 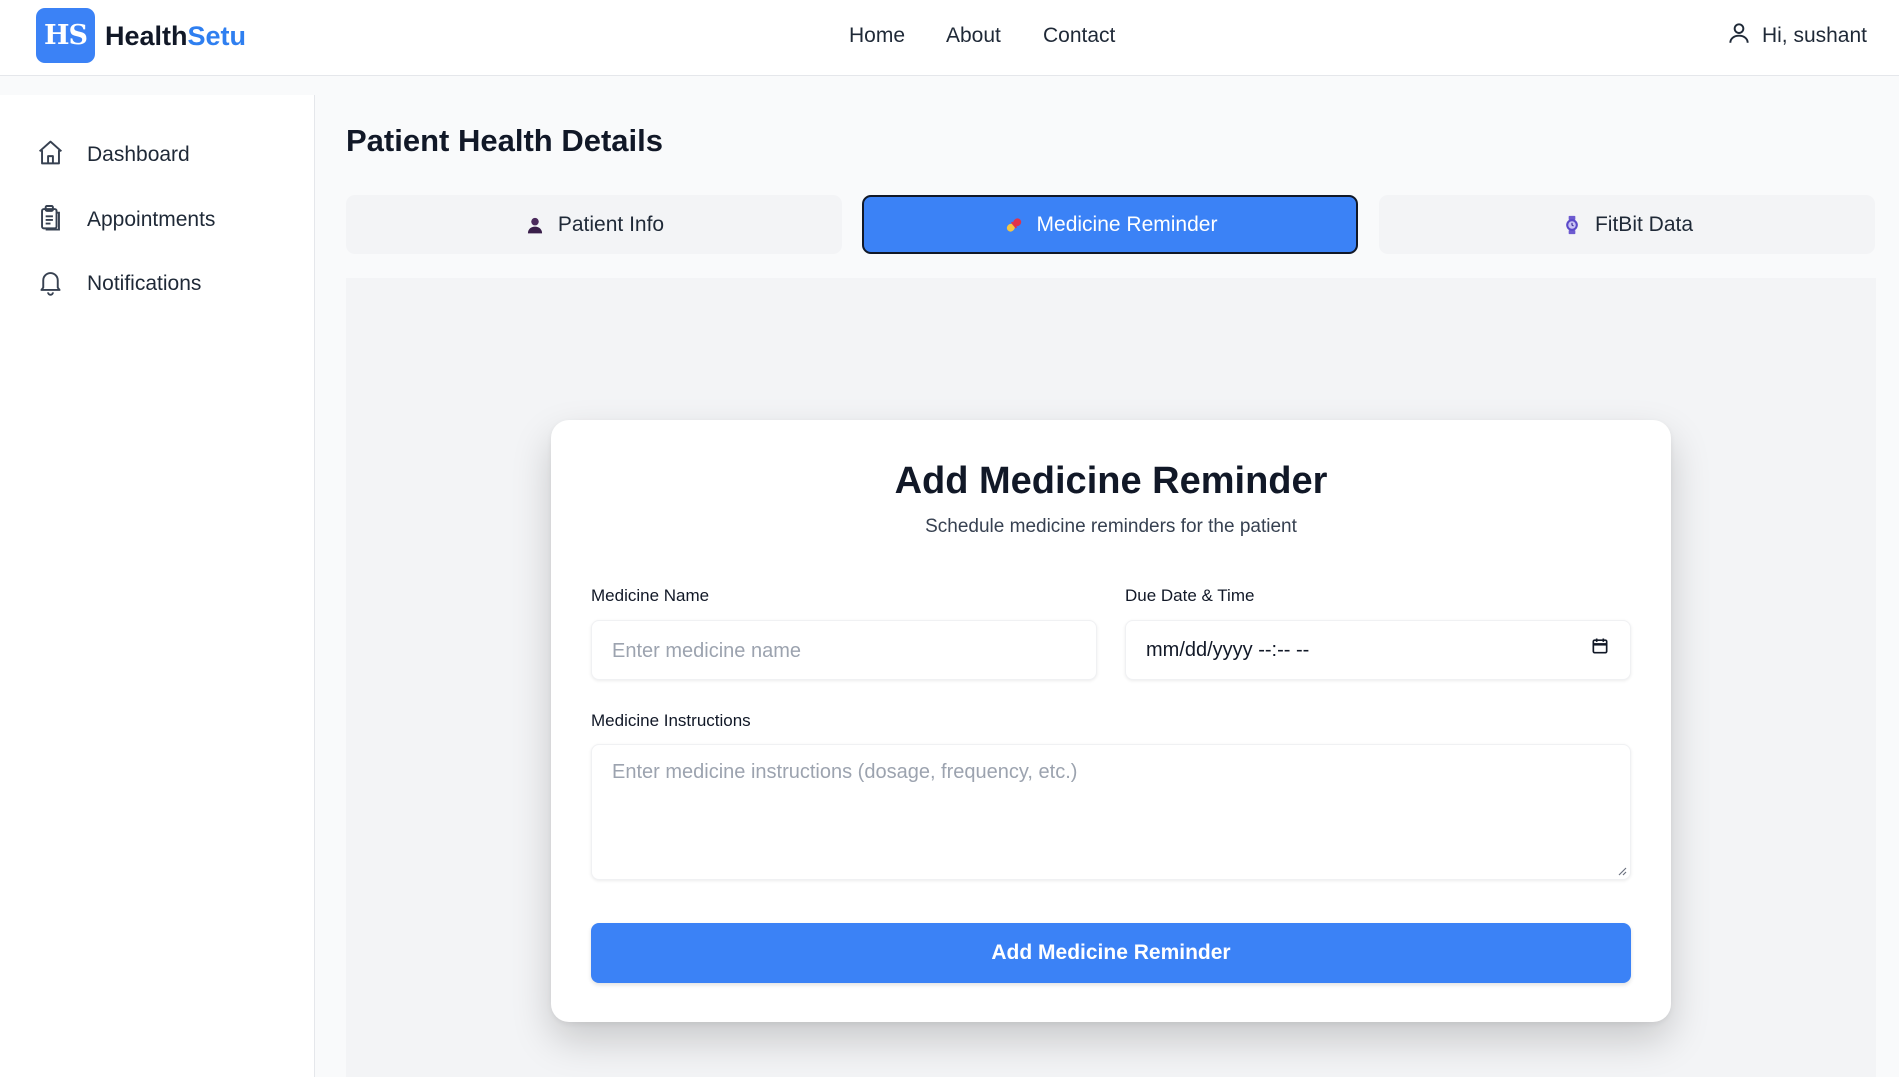 I want to click on nav-about-link: About, so click(x=973, y=36).